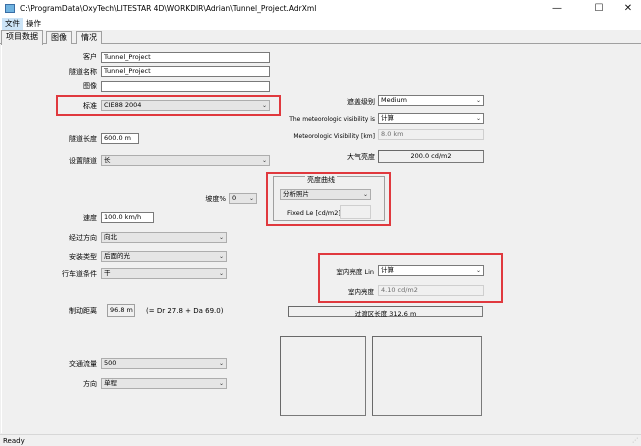 The image size is (641, 446). What do you see at coordinates (107, 273) in the screenshot?
I see `lane-condition-value: 干` at bounding box center [107, 273].